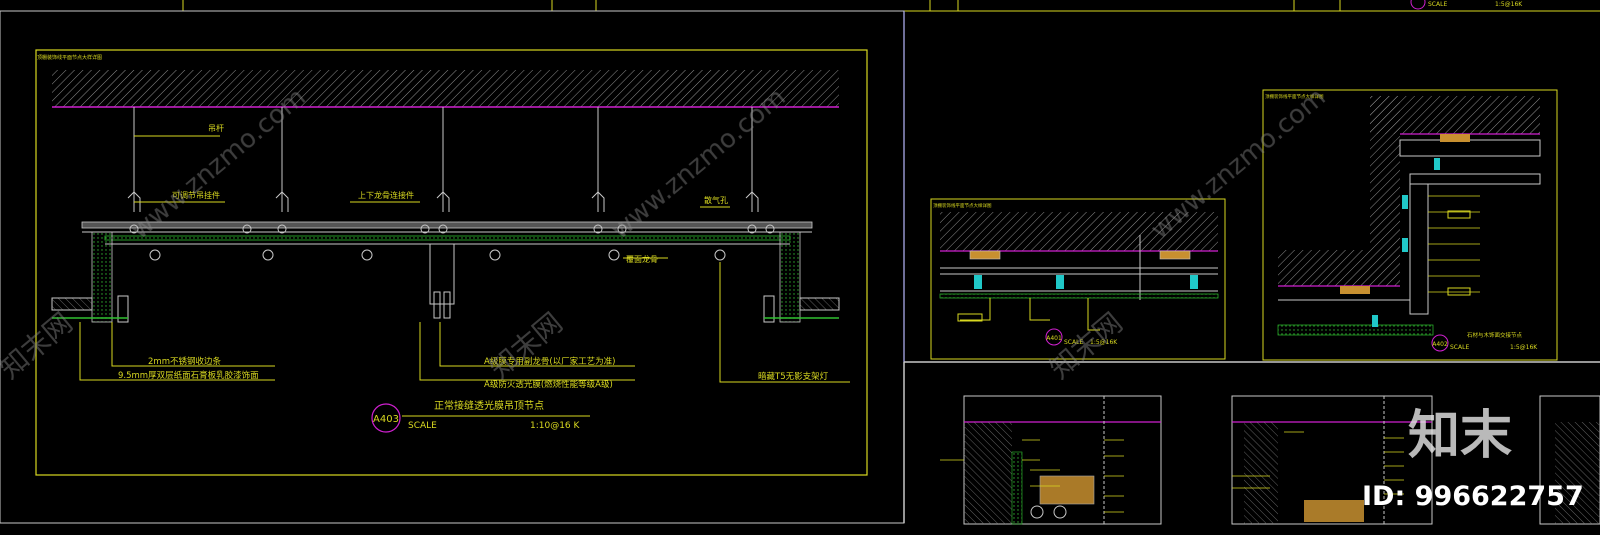 The width and height of the screenshot is (1600, 535). What do you see at coordinates (1238, 163) in the screenshot?
I see `watermark-url-3: www.znzmo.com` at bounding box center [1238, 163].